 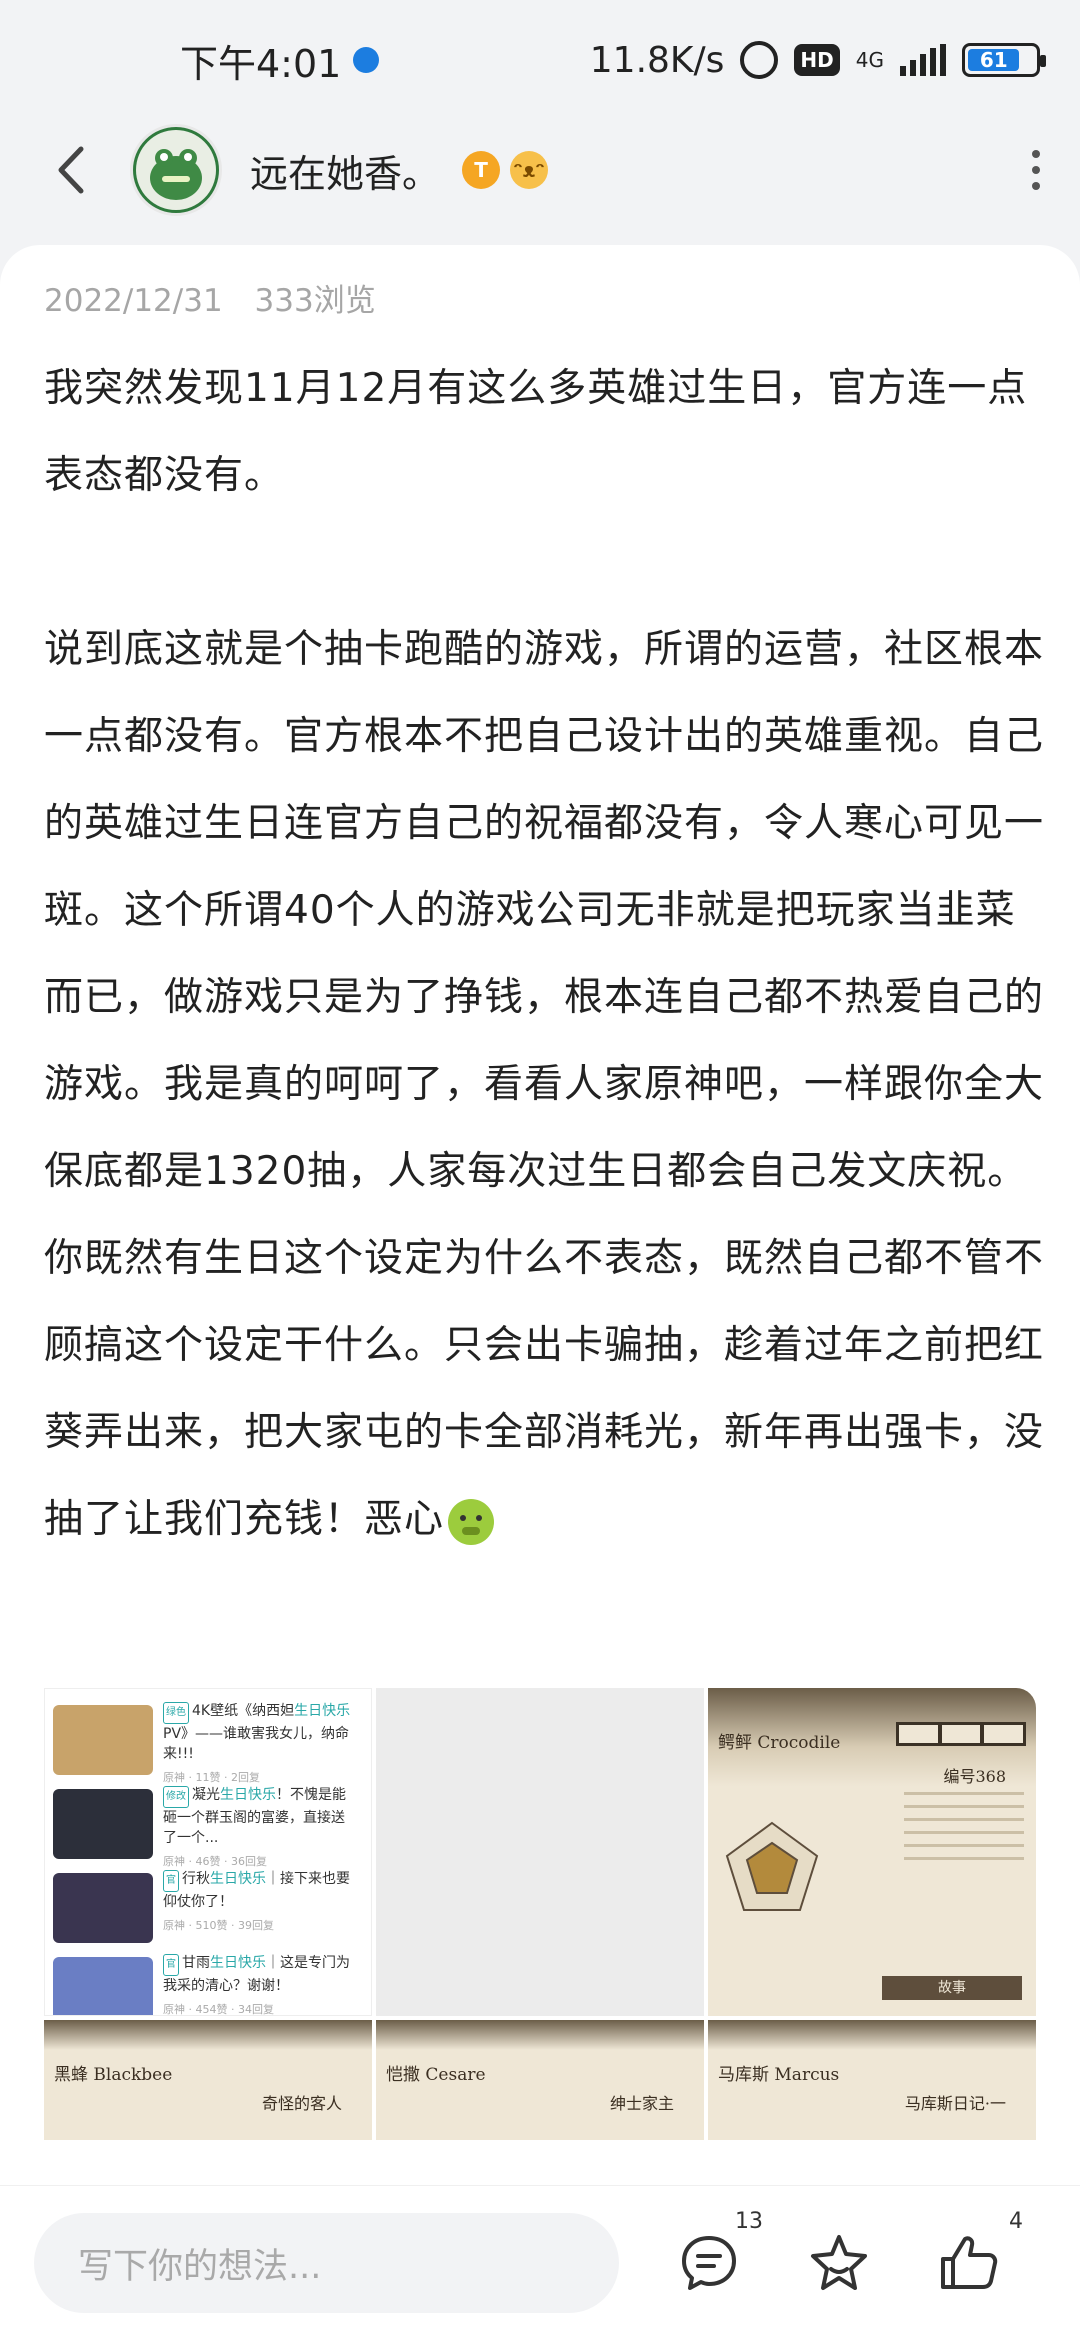 I want to click on hd-icon: HD, so click(x=817, y=60).